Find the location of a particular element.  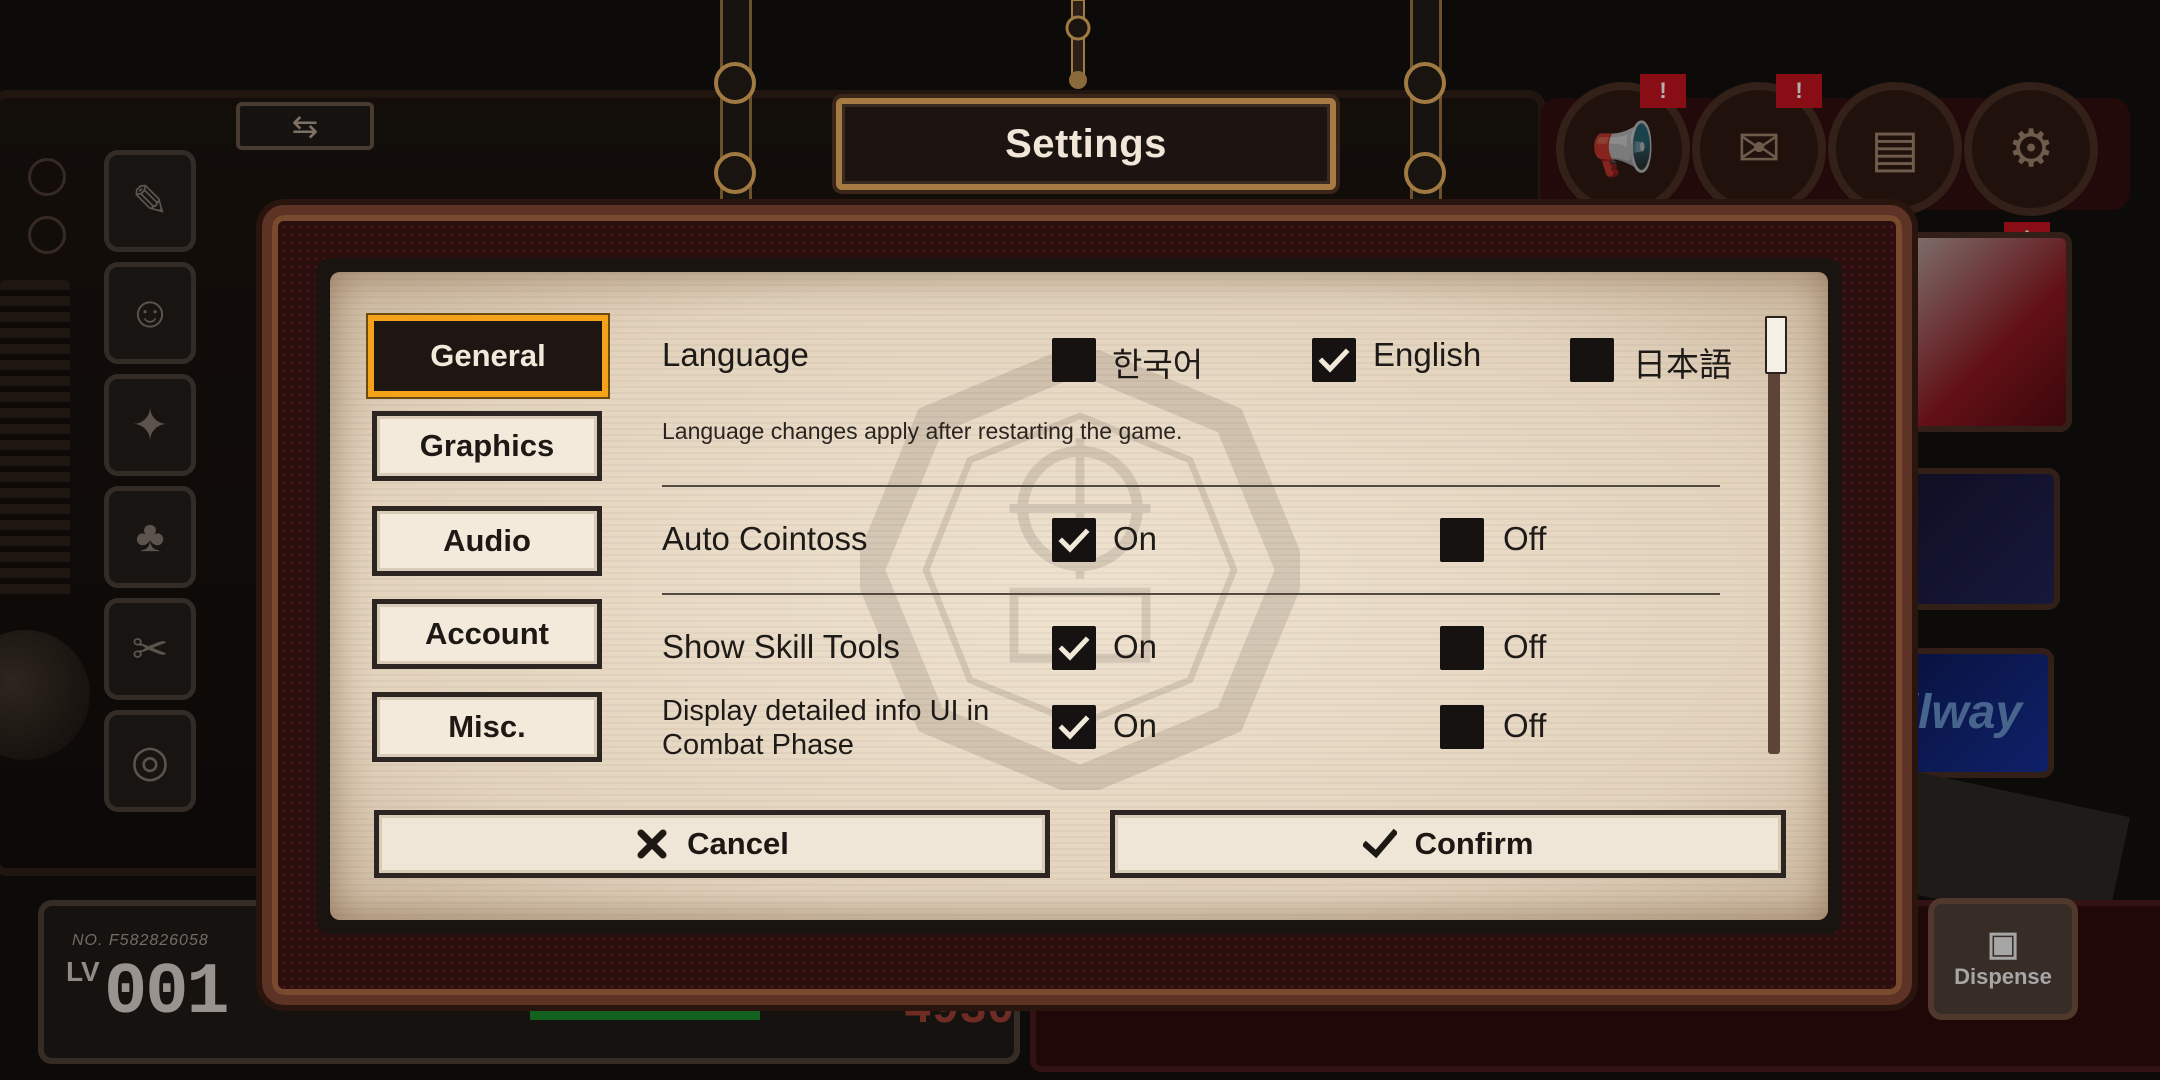

tab-graphics: Graphics is located at coordinates (487, 446).